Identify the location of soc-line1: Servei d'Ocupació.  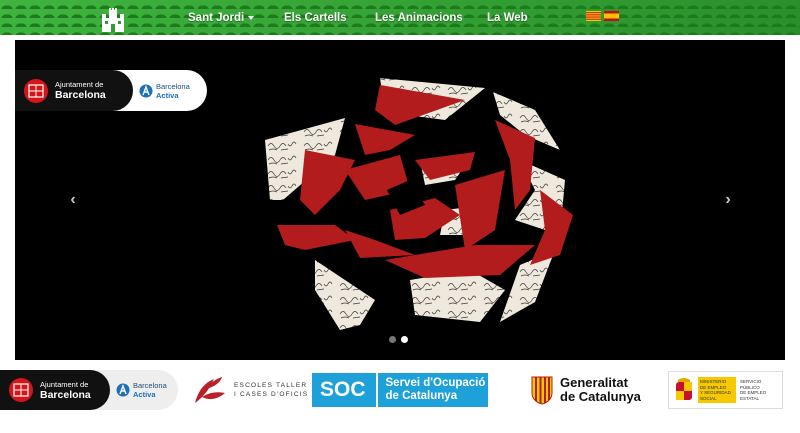
(435, 383).